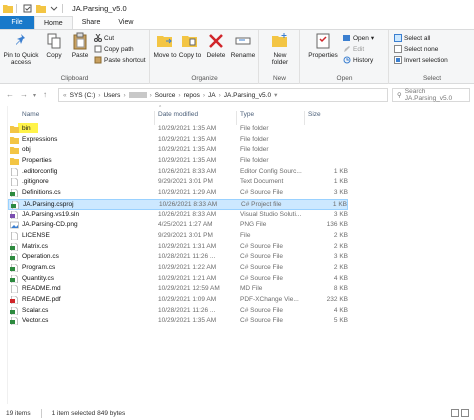 The image size is (474, 420). What do you see at coordinates (10, 94) in the screenshot?
I see `back-arrow-icon: ←` at bounding box center [10, 94].